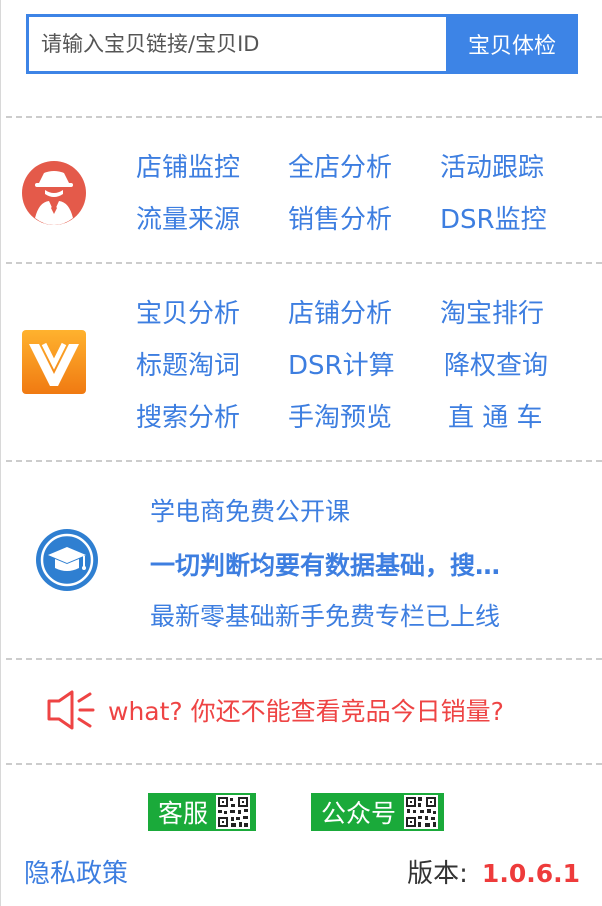 This screenshot has width=602, height=906. I want to click on link-dsr-calculator: DSR计算, so click(341, 363).